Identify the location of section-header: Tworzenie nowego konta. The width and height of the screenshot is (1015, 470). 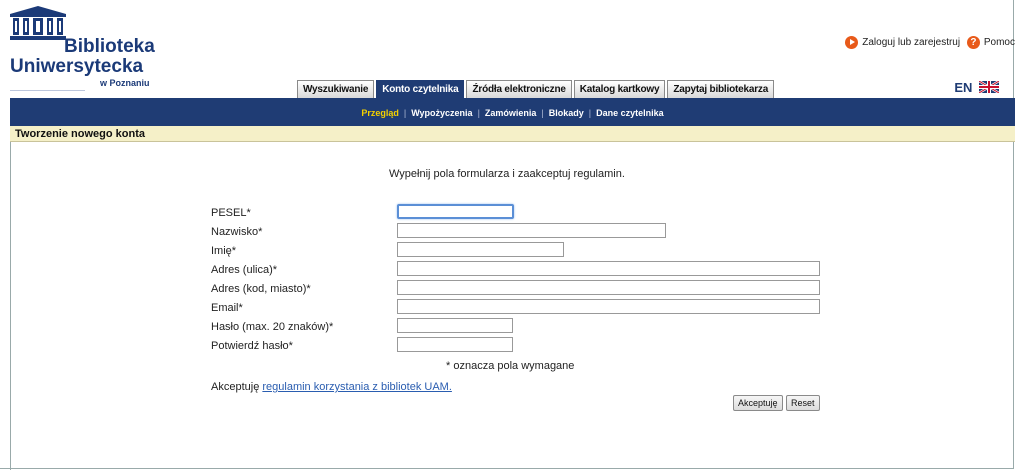
(512, 134).